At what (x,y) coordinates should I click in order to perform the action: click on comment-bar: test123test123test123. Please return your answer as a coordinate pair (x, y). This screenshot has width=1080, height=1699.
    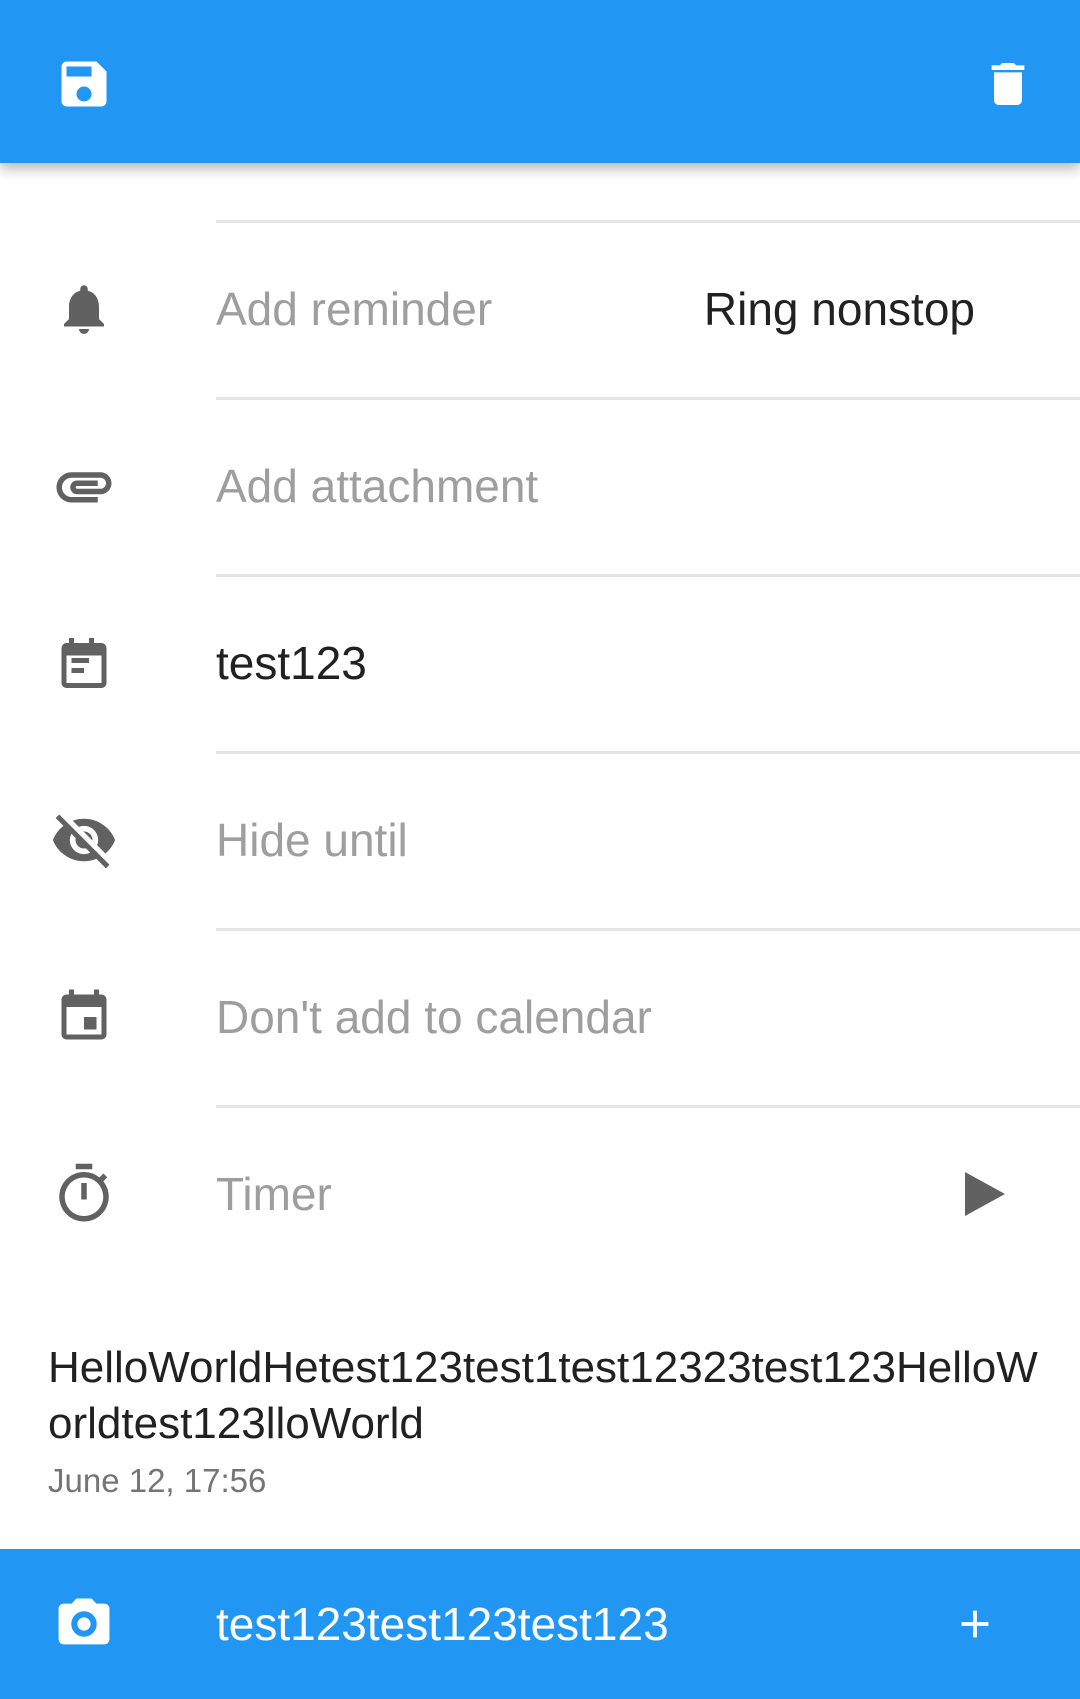
    Looking at the image, I should click on (540, 1624).